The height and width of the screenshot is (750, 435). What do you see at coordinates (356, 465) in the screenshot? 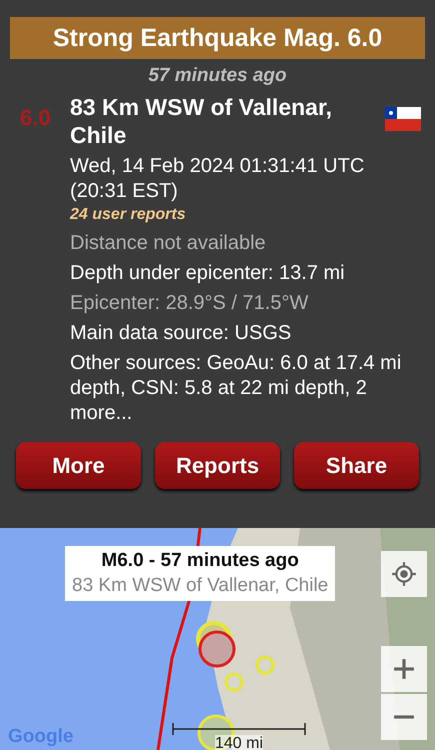
I see `action-button: Share` at bounding box center [356, 465].